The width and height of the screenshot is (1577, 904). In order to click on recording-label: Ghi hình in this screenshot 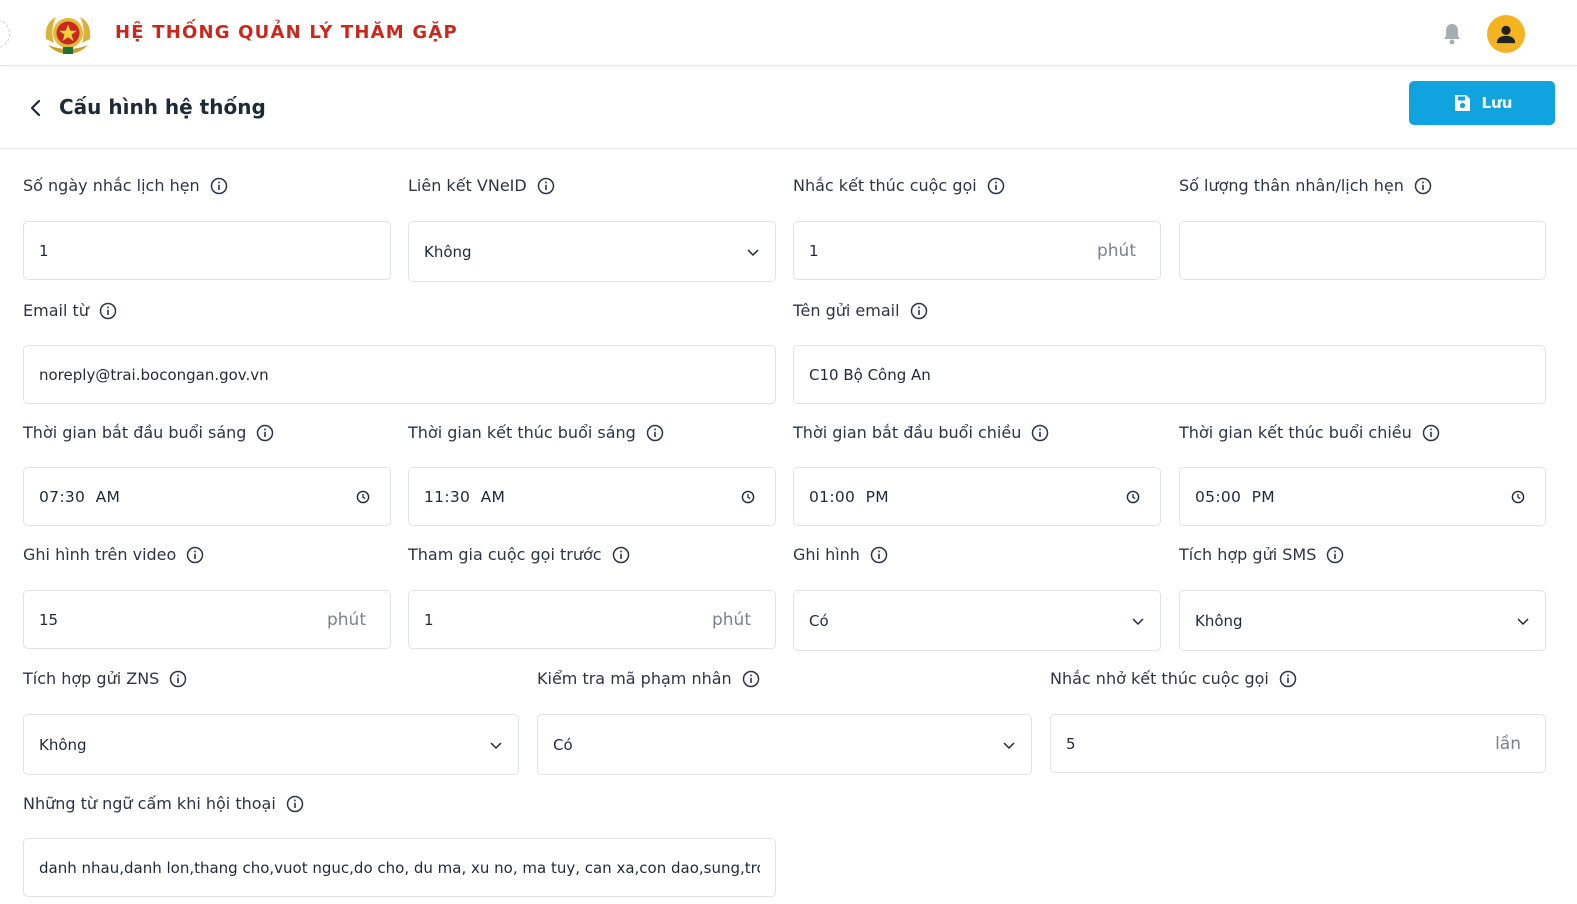, I will do `click(840, 554)`.